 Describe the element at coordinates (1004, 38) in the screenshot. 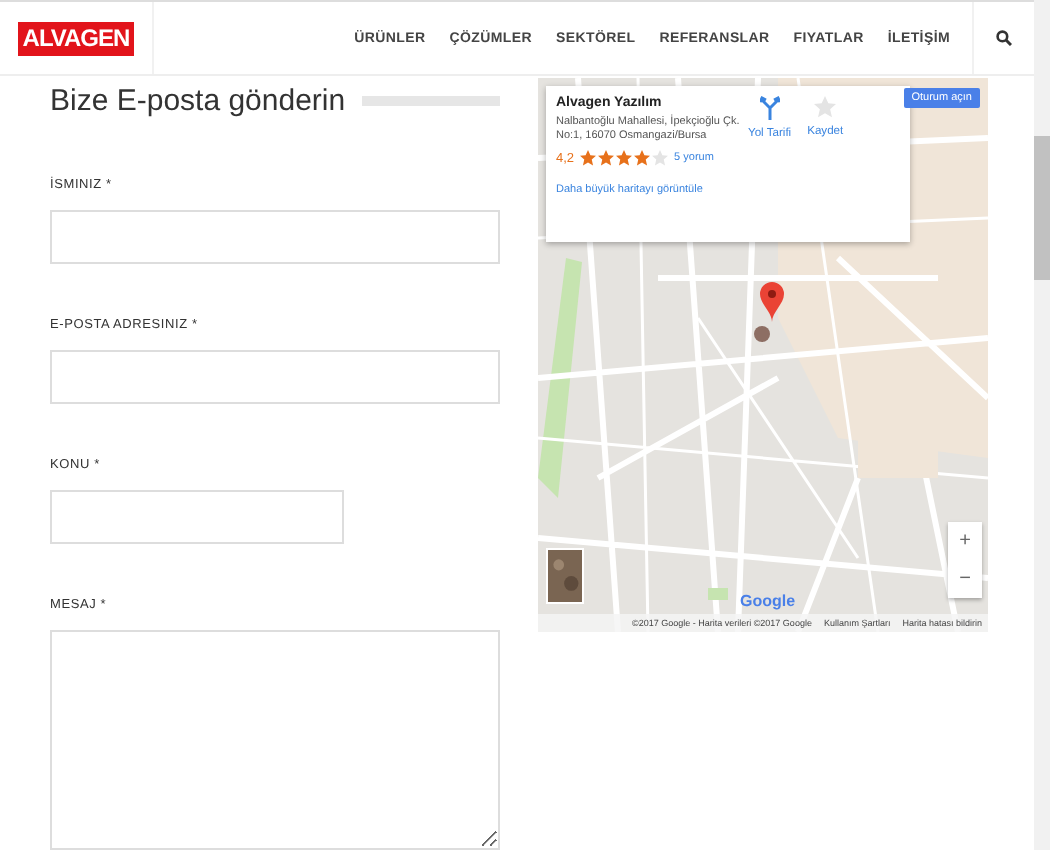

I see `search-icon` at that location.